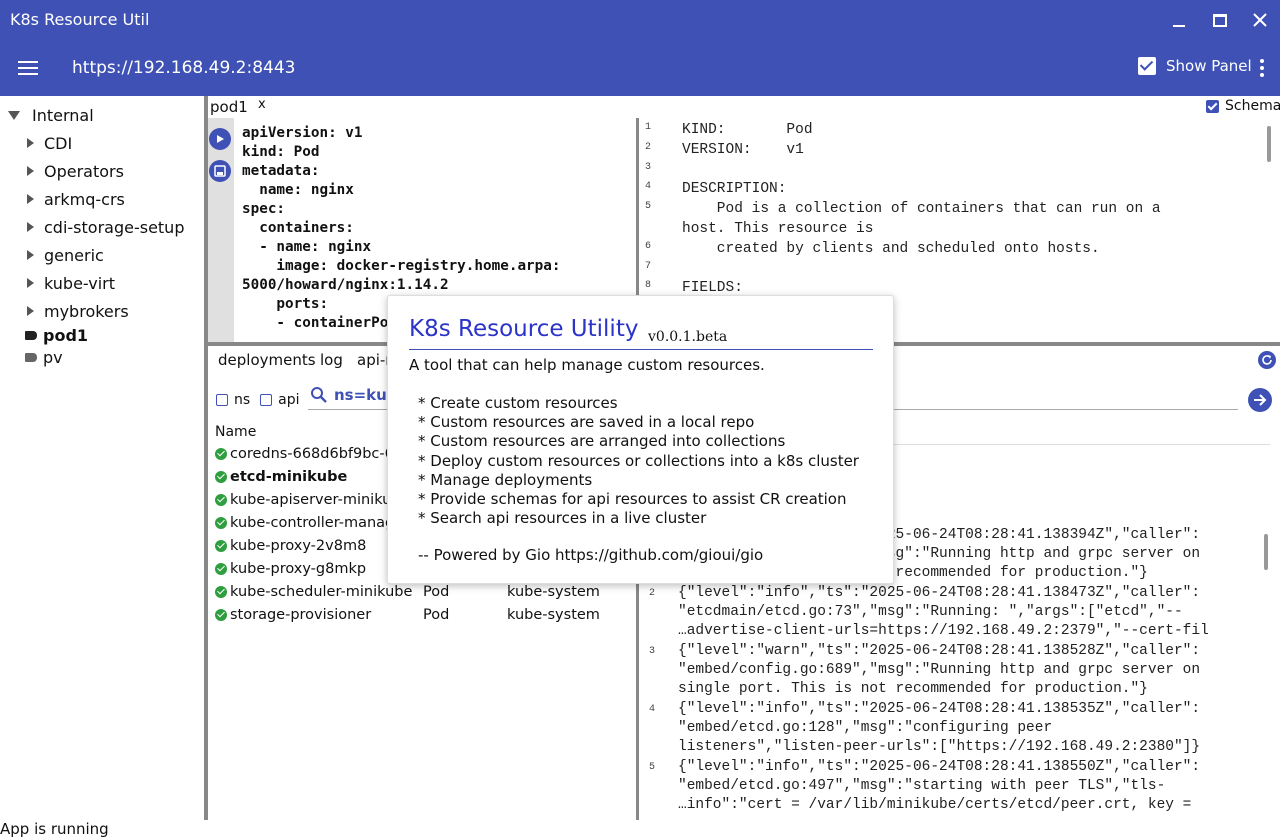  Describe the element at coordinates (84, 171) in the screenshot. I see `tree-node-label: Operators` at that location.